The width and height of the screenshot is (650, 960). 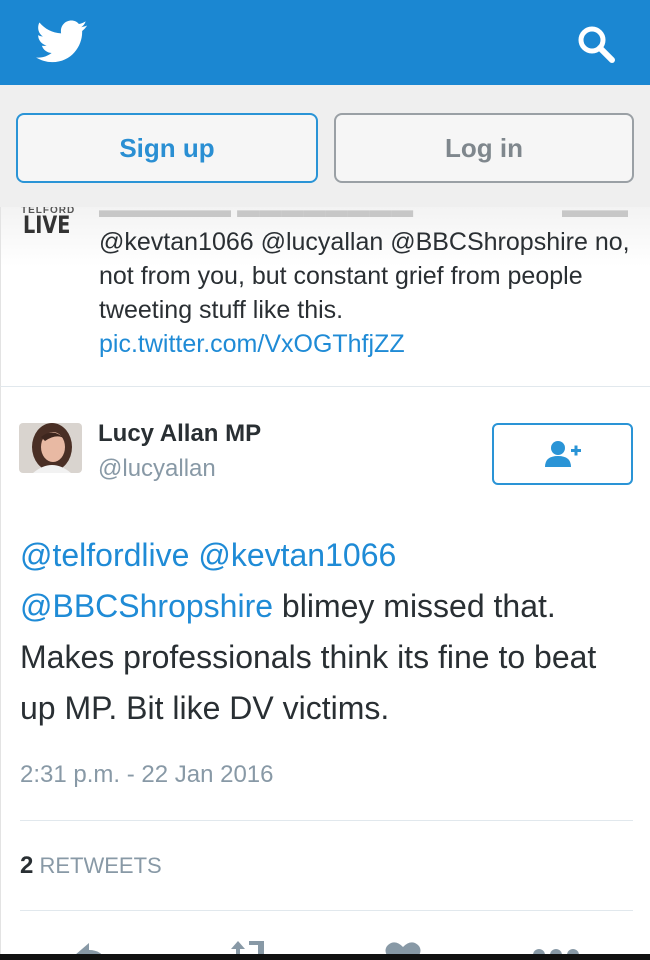 I want to click on author-handle: @lucyallan, so click(x=157, y=469).